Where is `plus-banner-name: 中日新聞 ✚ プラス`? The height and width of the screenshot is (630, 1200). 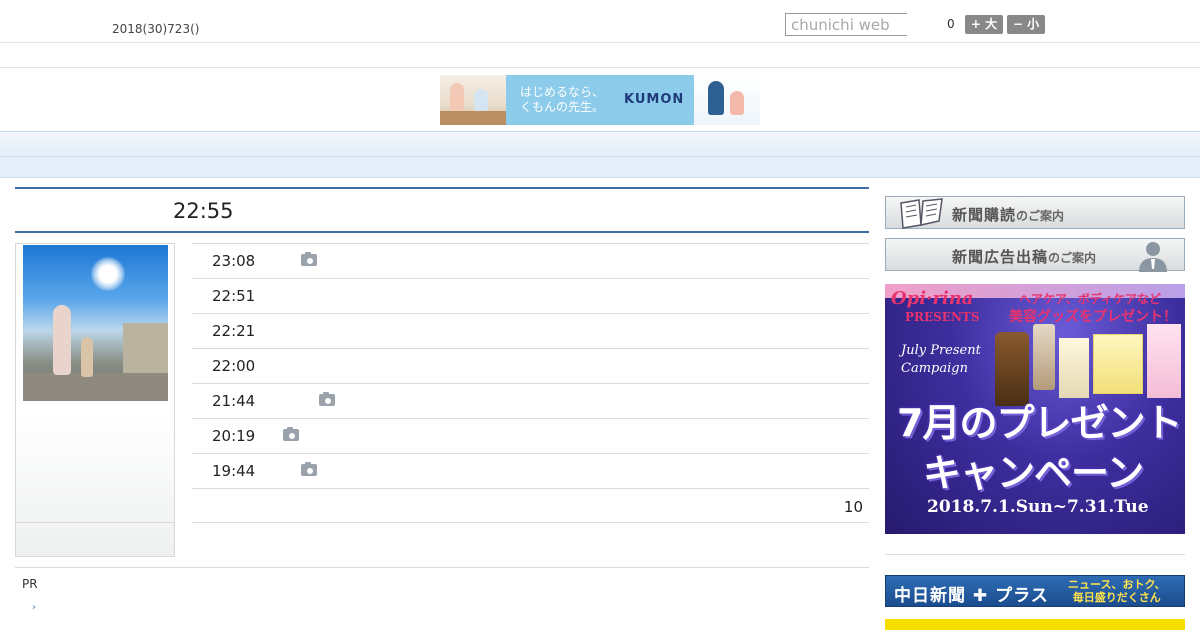
plus-banner-name: 中日新聞 ✚ プラス is located at coordinates (971, 596).